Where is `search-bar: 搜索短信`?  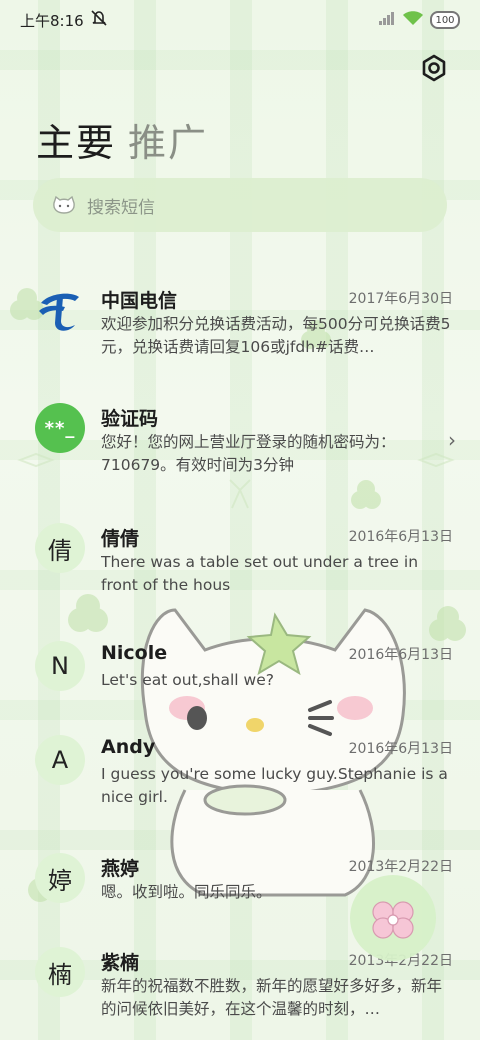
search-bar: 搜索短信 is located at coordinates (240, 205).